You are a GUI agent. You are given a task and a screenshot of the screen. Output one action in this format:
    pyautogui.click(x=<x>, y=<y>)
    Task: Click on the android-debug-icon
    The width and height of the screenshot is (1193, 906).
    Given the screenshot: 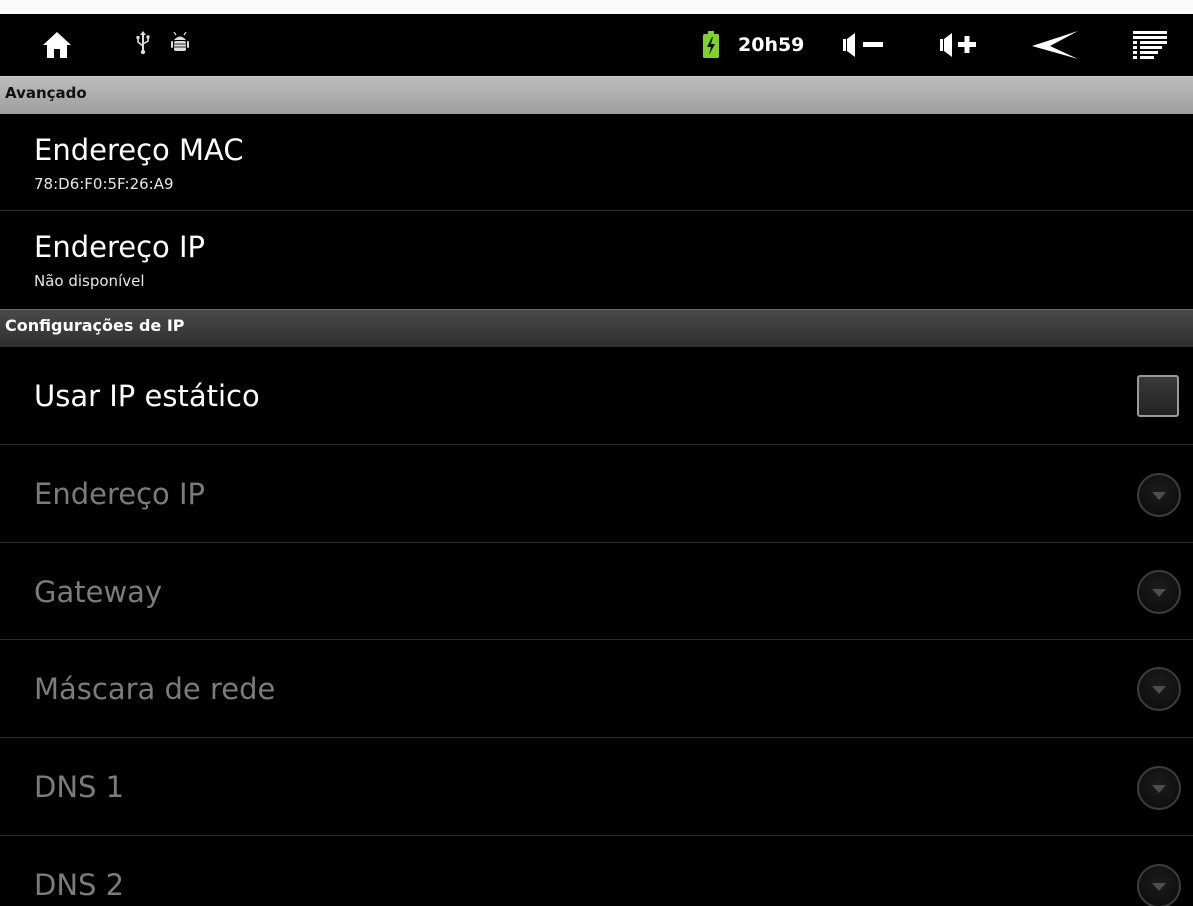 What is the action you would take?
    pyautogui.click(x=180, y=43)
    